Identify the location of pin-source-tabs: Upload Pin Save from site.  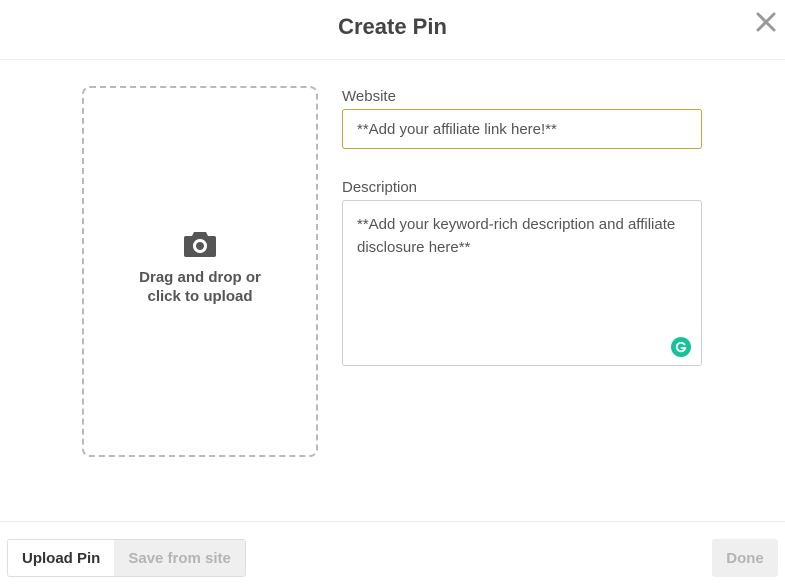
(126, 558).